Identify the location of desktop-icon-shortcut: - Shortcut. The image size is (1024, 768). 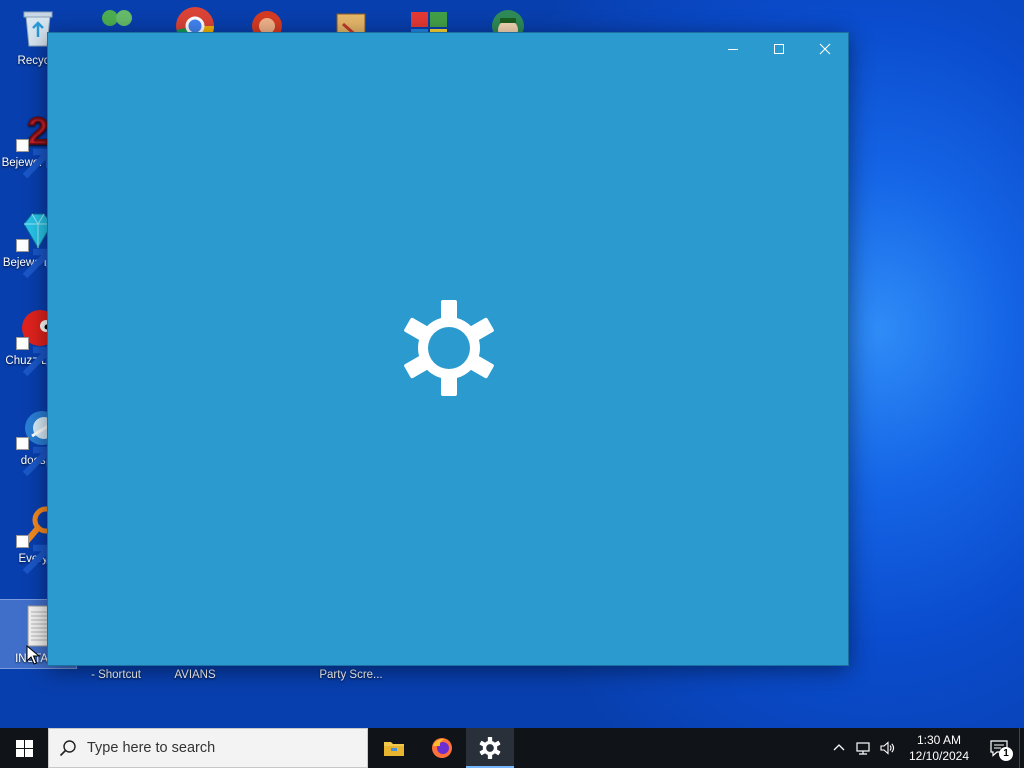
(116, 675).